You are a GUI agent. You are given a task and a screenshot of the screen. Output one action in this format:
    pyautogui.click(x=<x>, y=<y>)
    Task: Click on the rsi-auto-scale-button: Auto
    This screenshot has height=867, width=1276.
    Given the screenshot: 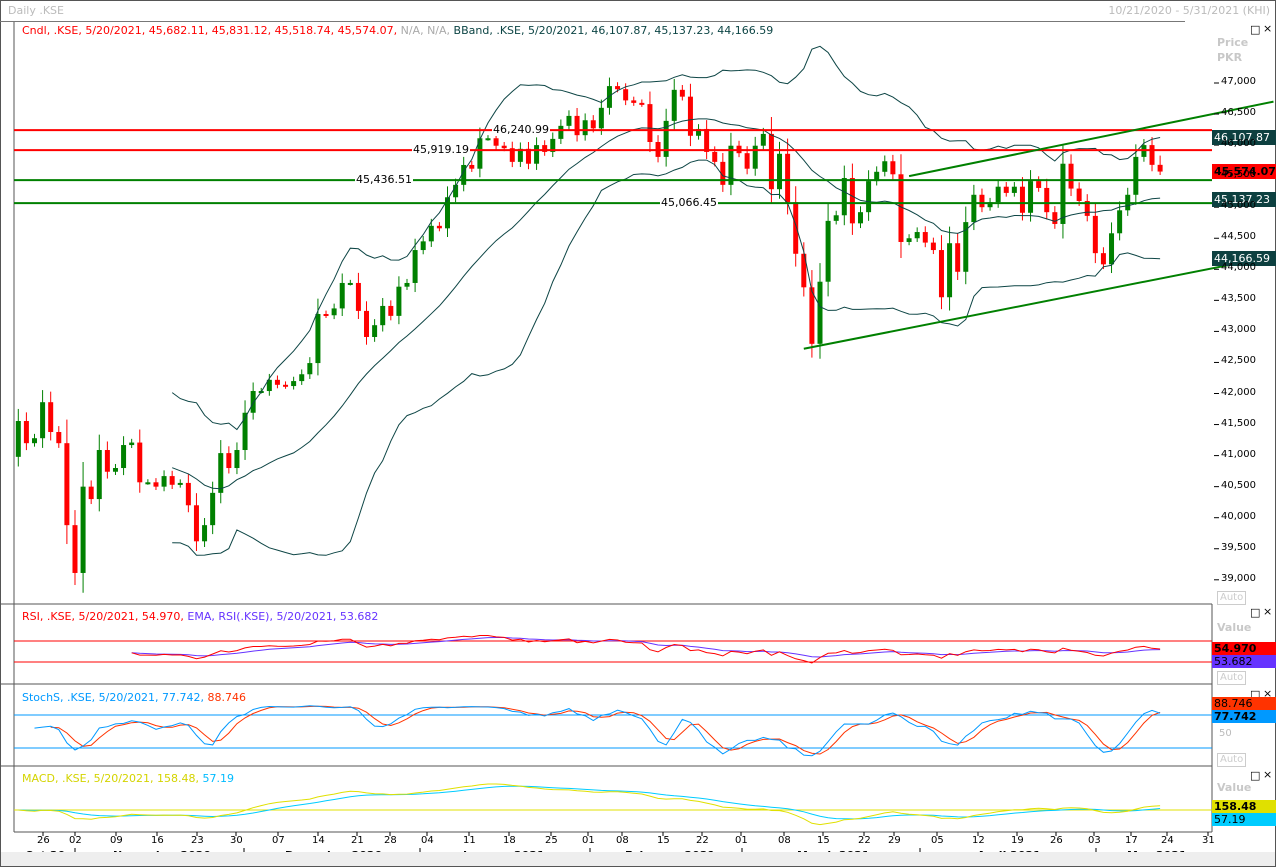 What is the action you would take?
    pyautogui.click(x=1232, y=678)
    